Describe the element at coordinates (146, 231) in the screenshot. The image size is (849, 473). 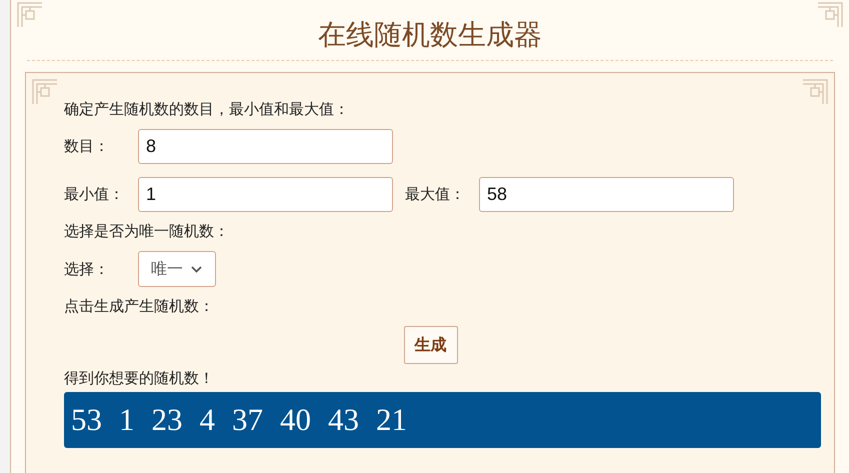
I see `instruction-text: 选择是否为唯一随机数：` at that location.